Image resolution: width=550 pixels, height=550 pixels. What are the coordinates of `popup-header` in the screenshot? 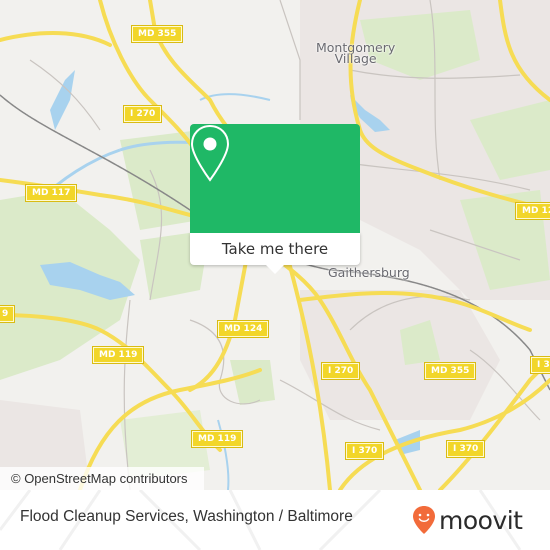 It's located at (275, 178).